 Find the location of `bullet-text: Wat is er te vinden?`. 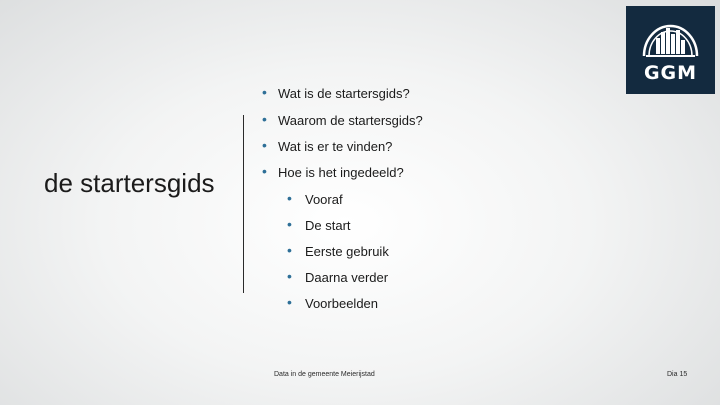

bullet-text: Wat is er te vinden? is located at coordinates (335, 146).